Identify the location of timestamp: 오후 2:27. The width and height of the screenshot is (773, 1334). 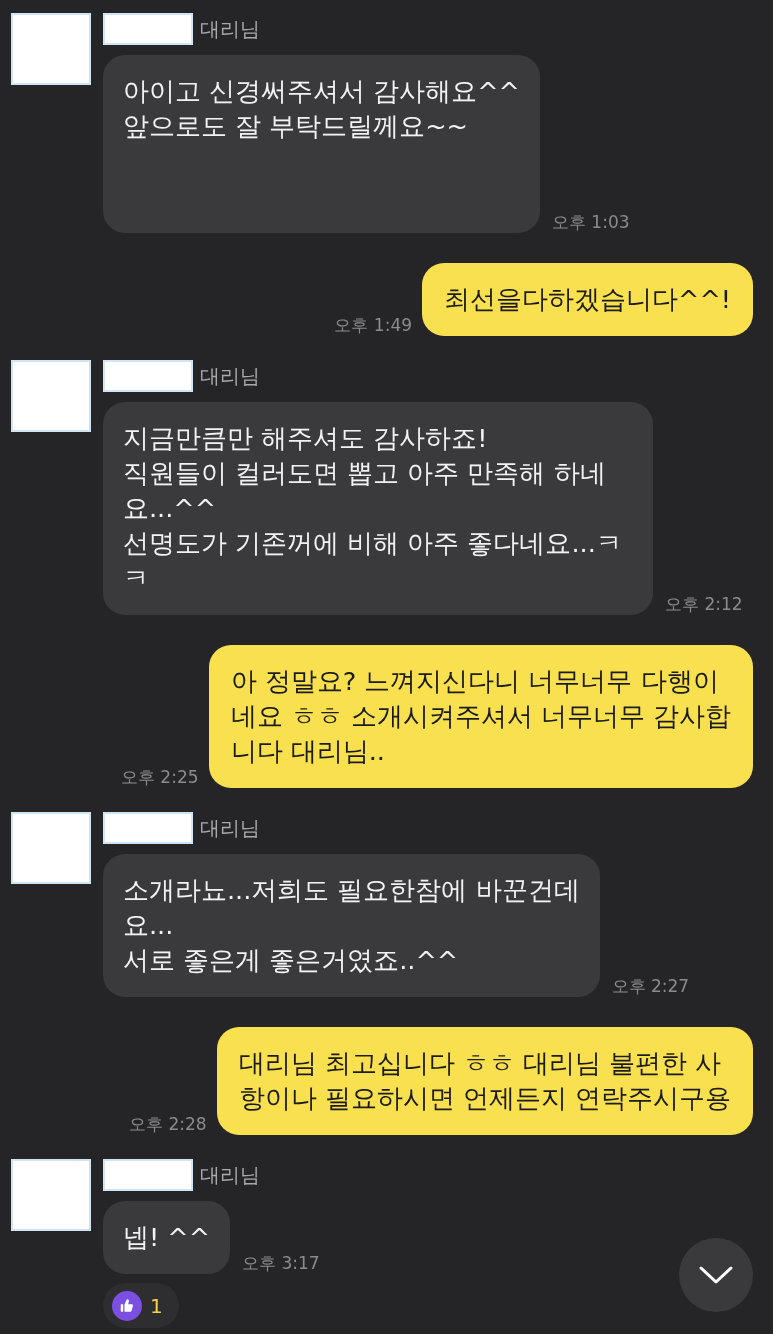
(650, 986).